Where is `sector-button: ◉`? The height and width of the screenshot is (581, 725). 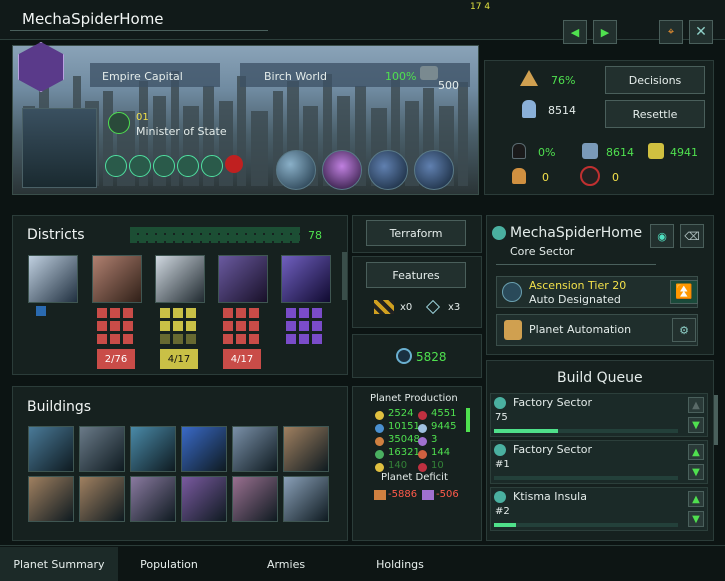 sector-button: ◉ is located at coordinates (662, 236).